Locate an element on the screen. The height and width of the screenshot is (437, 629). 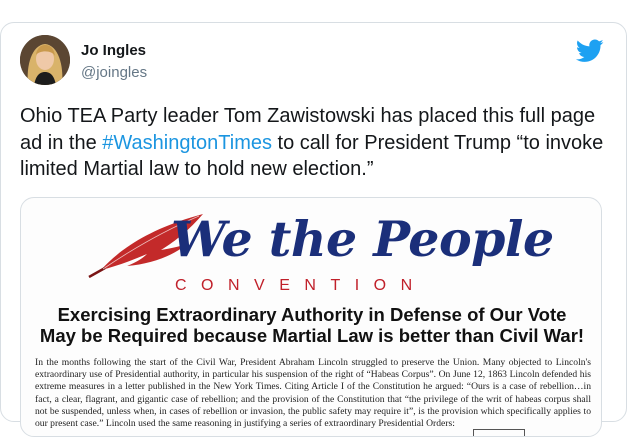
author-handle: @joingles is located at coordinates (114, 72).